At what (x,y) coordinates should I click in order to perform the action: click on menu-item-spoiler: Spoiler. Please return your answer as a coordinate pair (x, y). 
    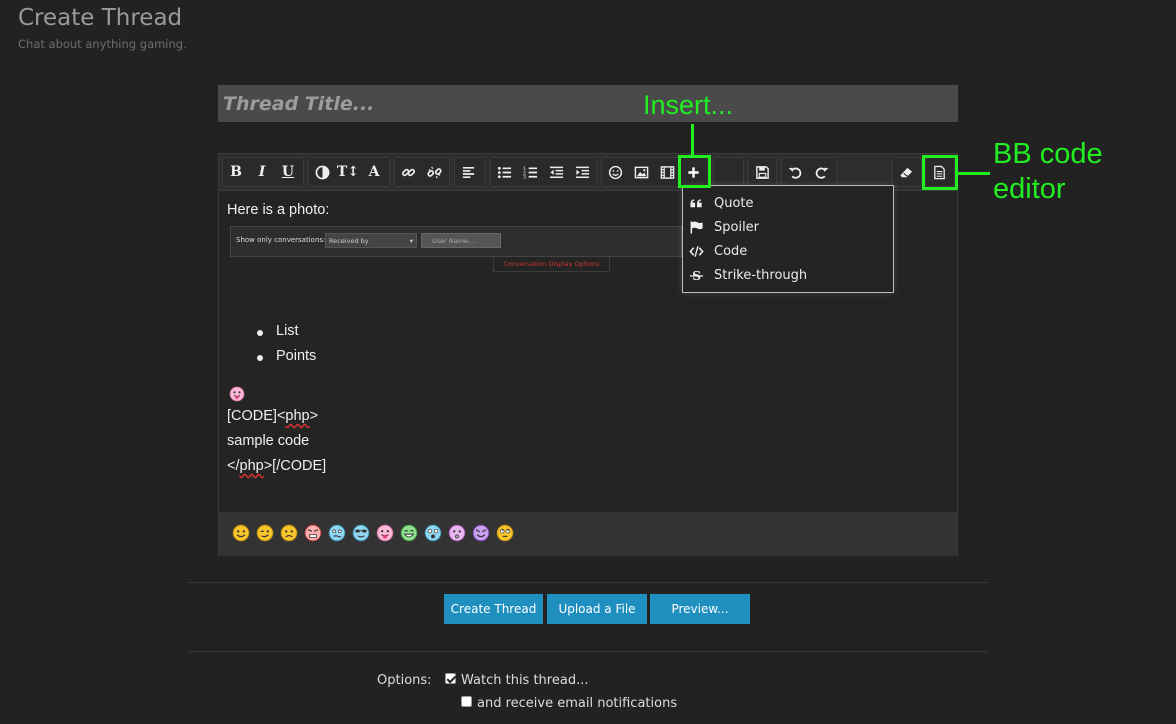
    Looking at the image, I should click on (724, 227).